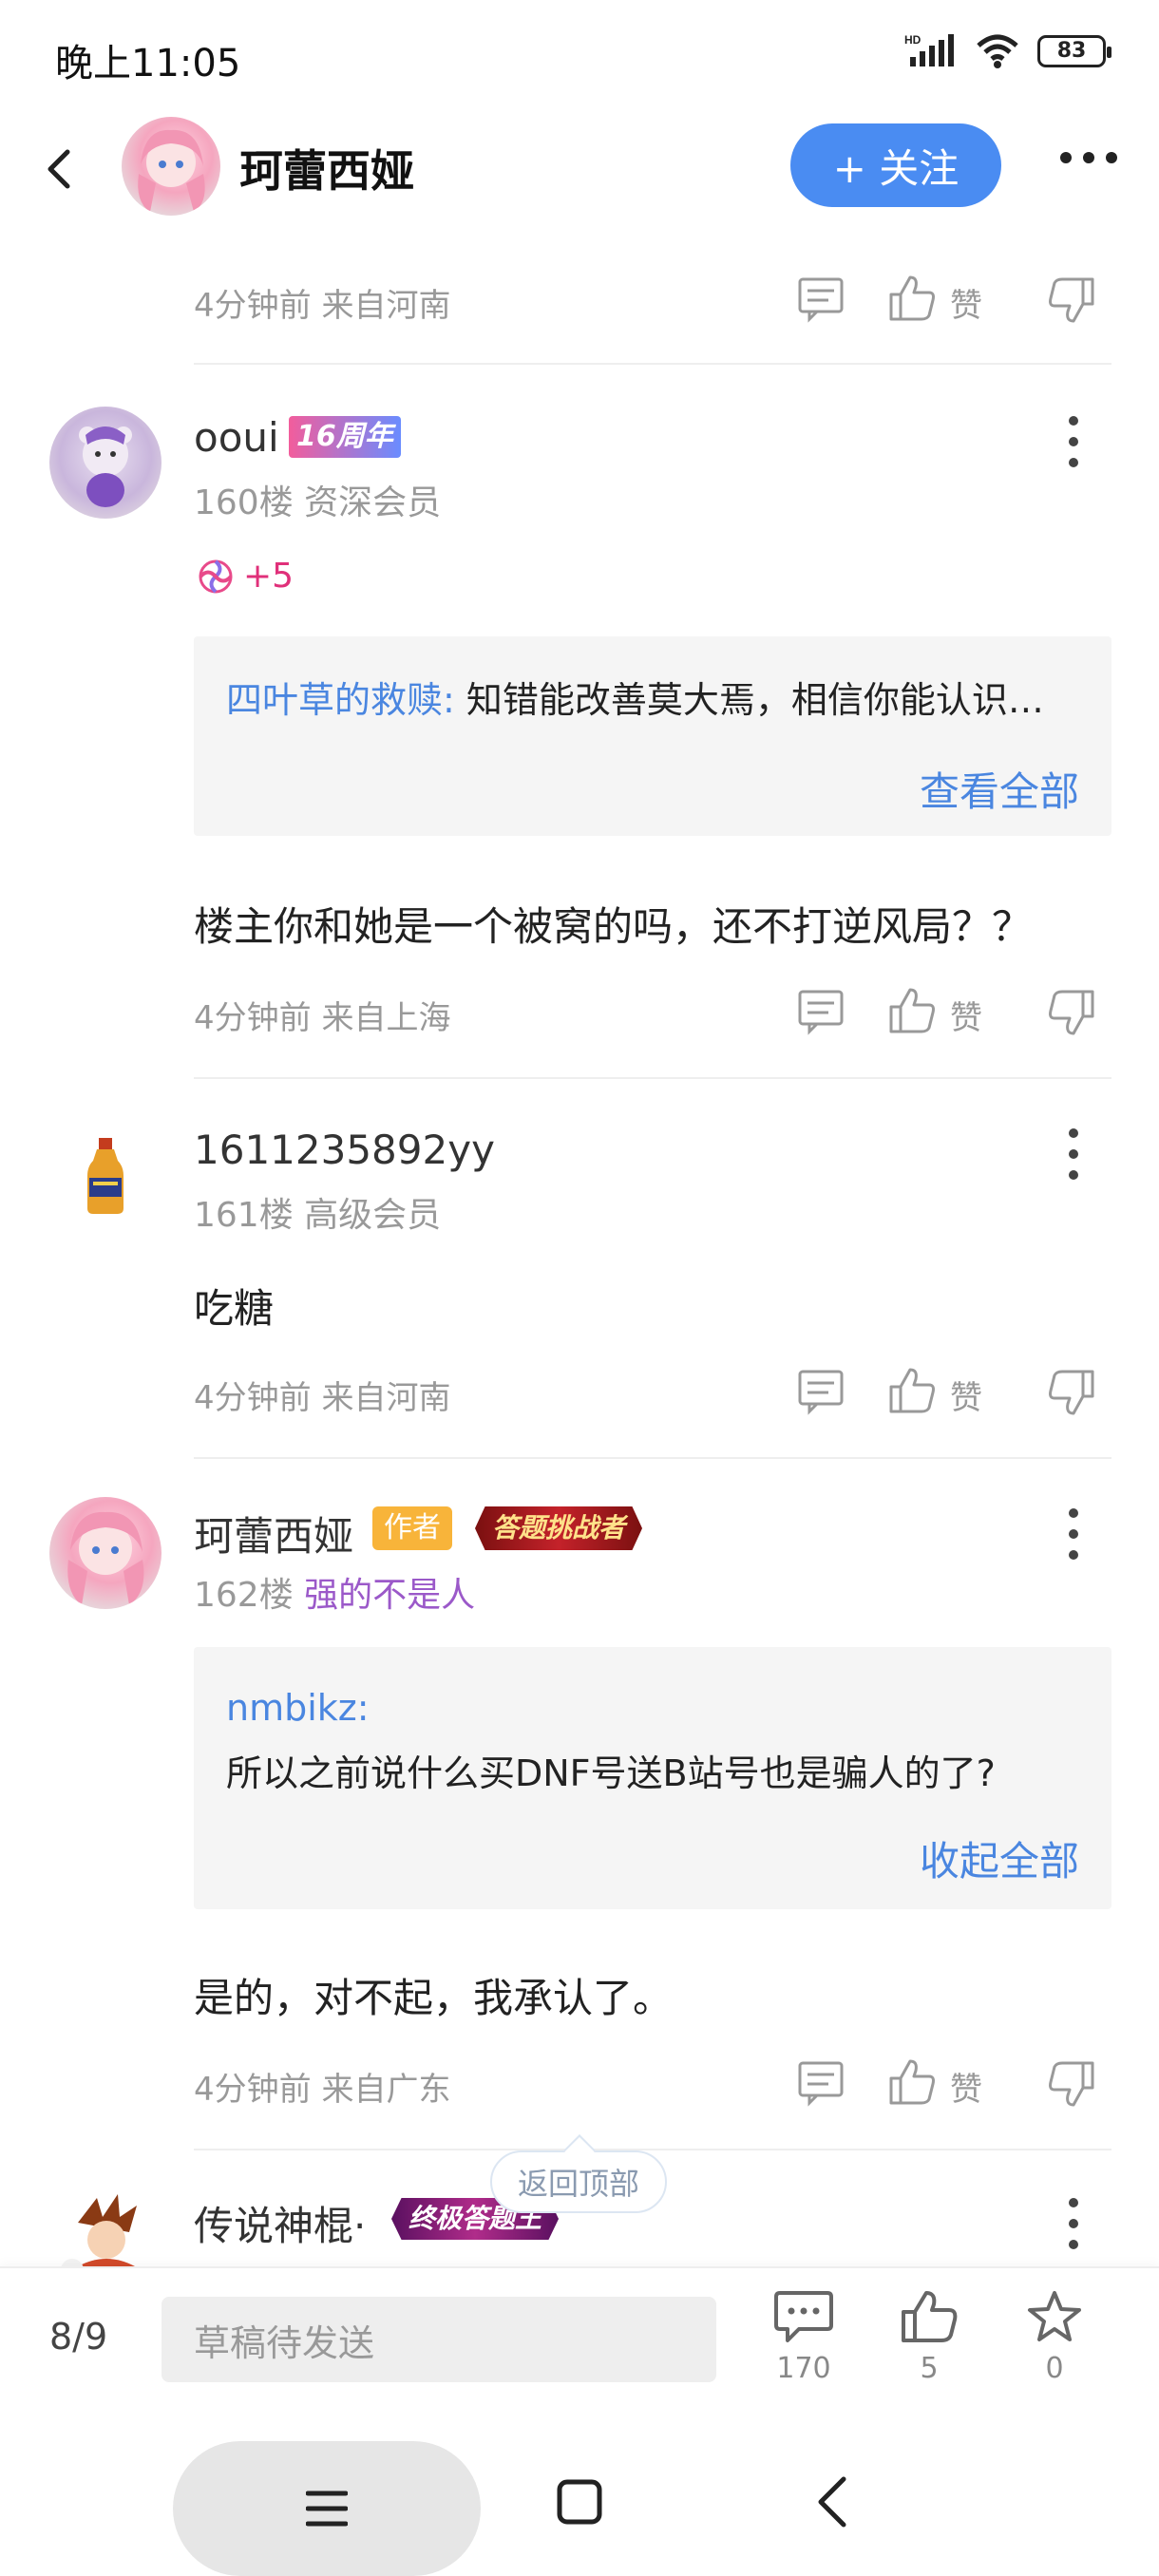 This screenshot has height=2576, width=1159. I want to click on username: ooui, so click(236, 437).